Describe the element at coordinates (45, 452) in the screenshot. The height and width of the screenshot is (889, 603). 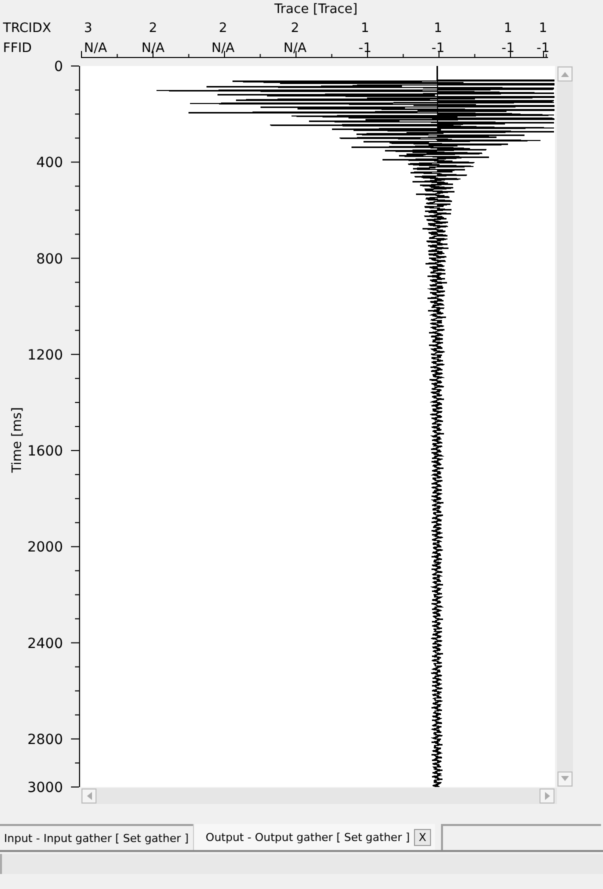
I see `y-tick-label: 1600` at that location.